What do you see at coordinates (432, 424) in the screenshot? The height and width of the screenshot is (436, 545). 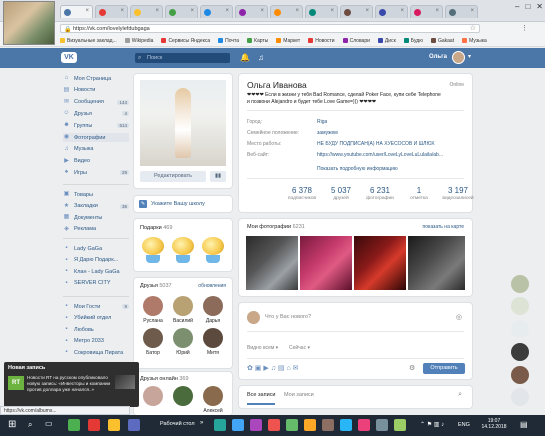 I see `tray-icons: ⌃ ⚑ ▥ ♪` at bounding box center [432, 424].